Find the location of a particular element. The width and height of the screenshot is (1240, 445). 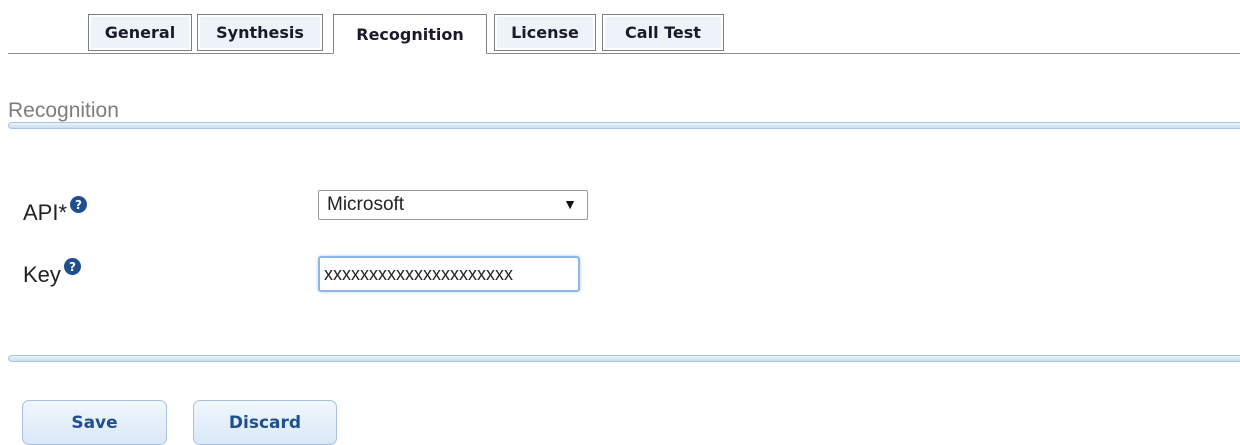

section-divider-top is located at coordinates (624, 125).